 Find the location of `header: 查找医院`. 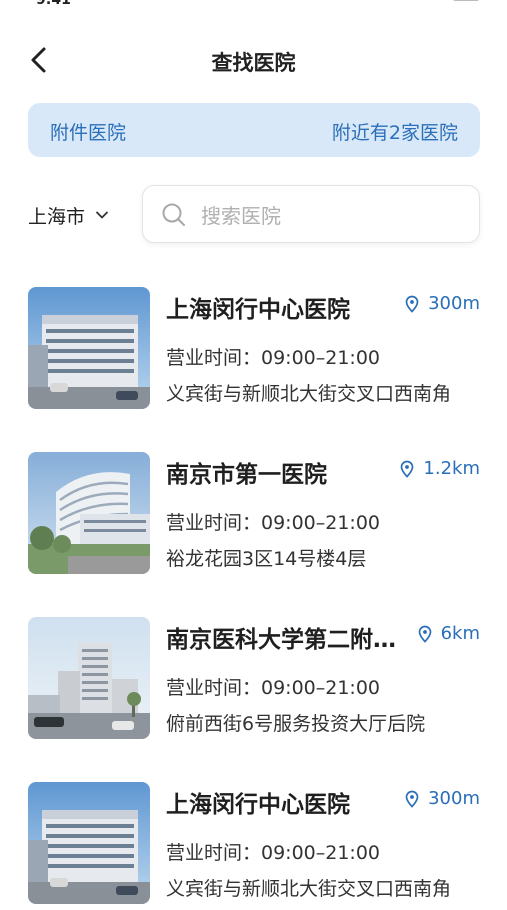

header: 查找医院 is located at coordinates (253, 61).